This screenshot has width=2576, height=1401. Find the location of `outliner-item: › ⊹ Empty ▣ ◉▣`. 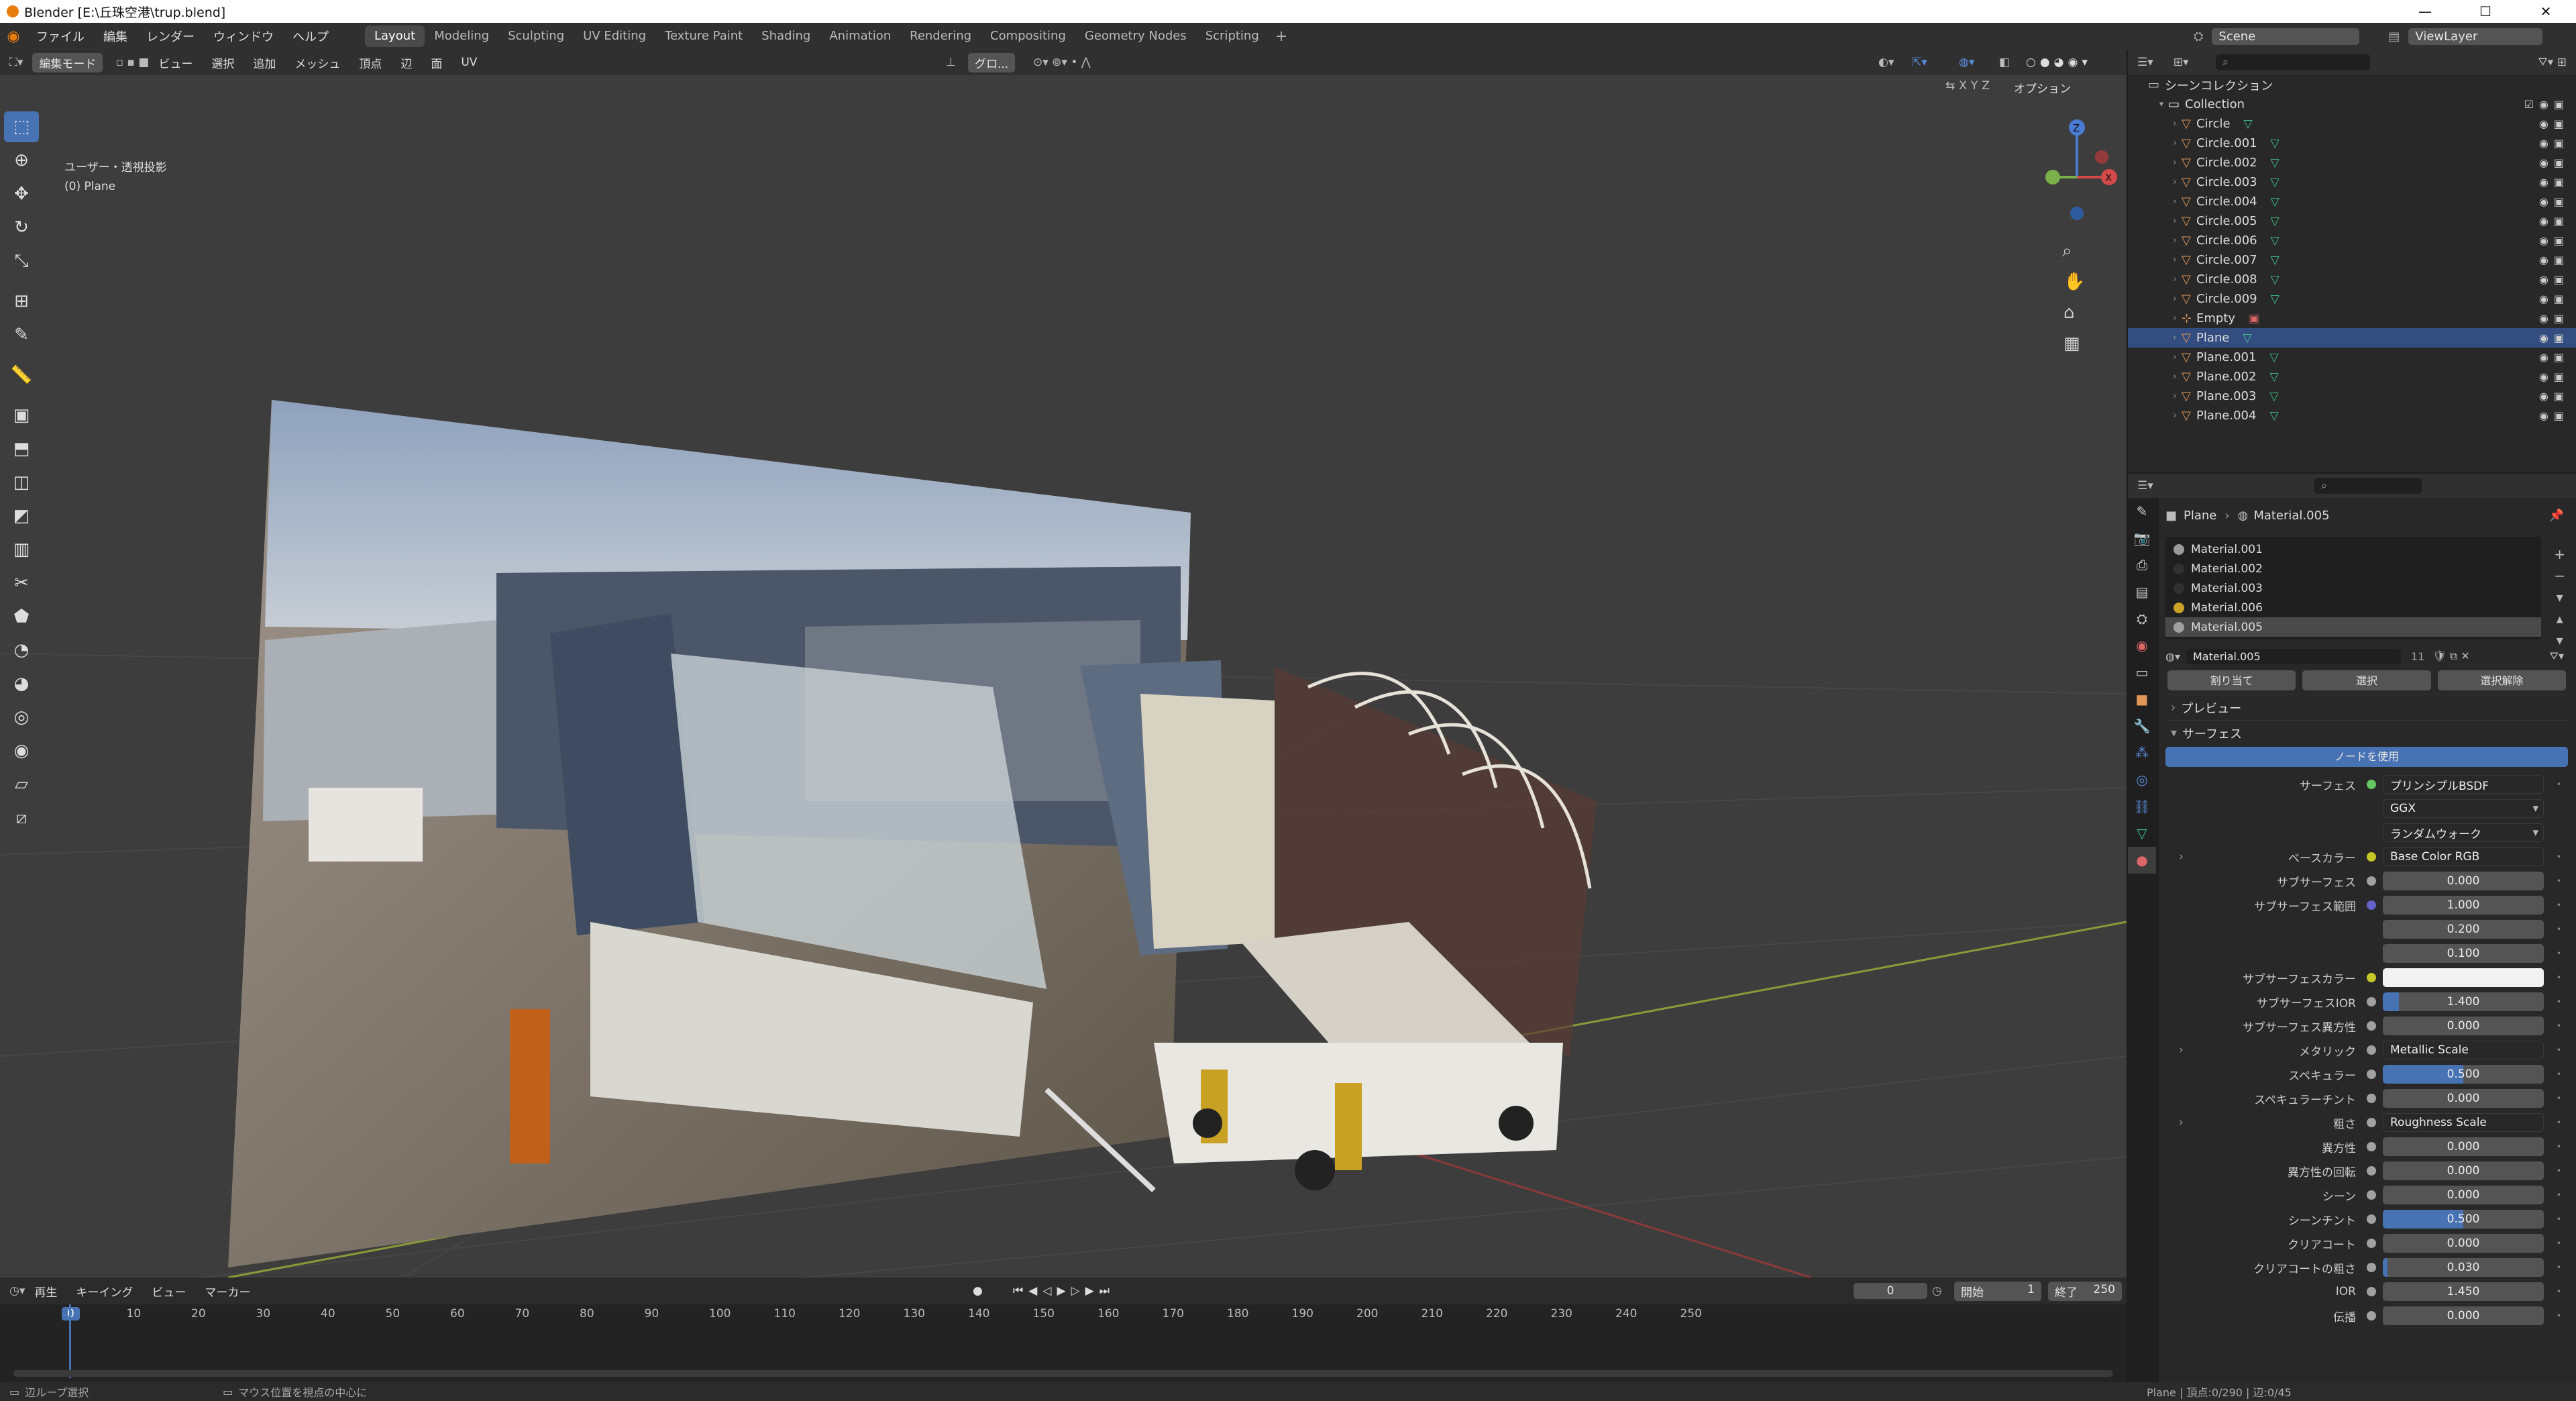

outliner-item: › ⊹ Empty ▣ ◉▣ is located at coordinates (2352, 318).